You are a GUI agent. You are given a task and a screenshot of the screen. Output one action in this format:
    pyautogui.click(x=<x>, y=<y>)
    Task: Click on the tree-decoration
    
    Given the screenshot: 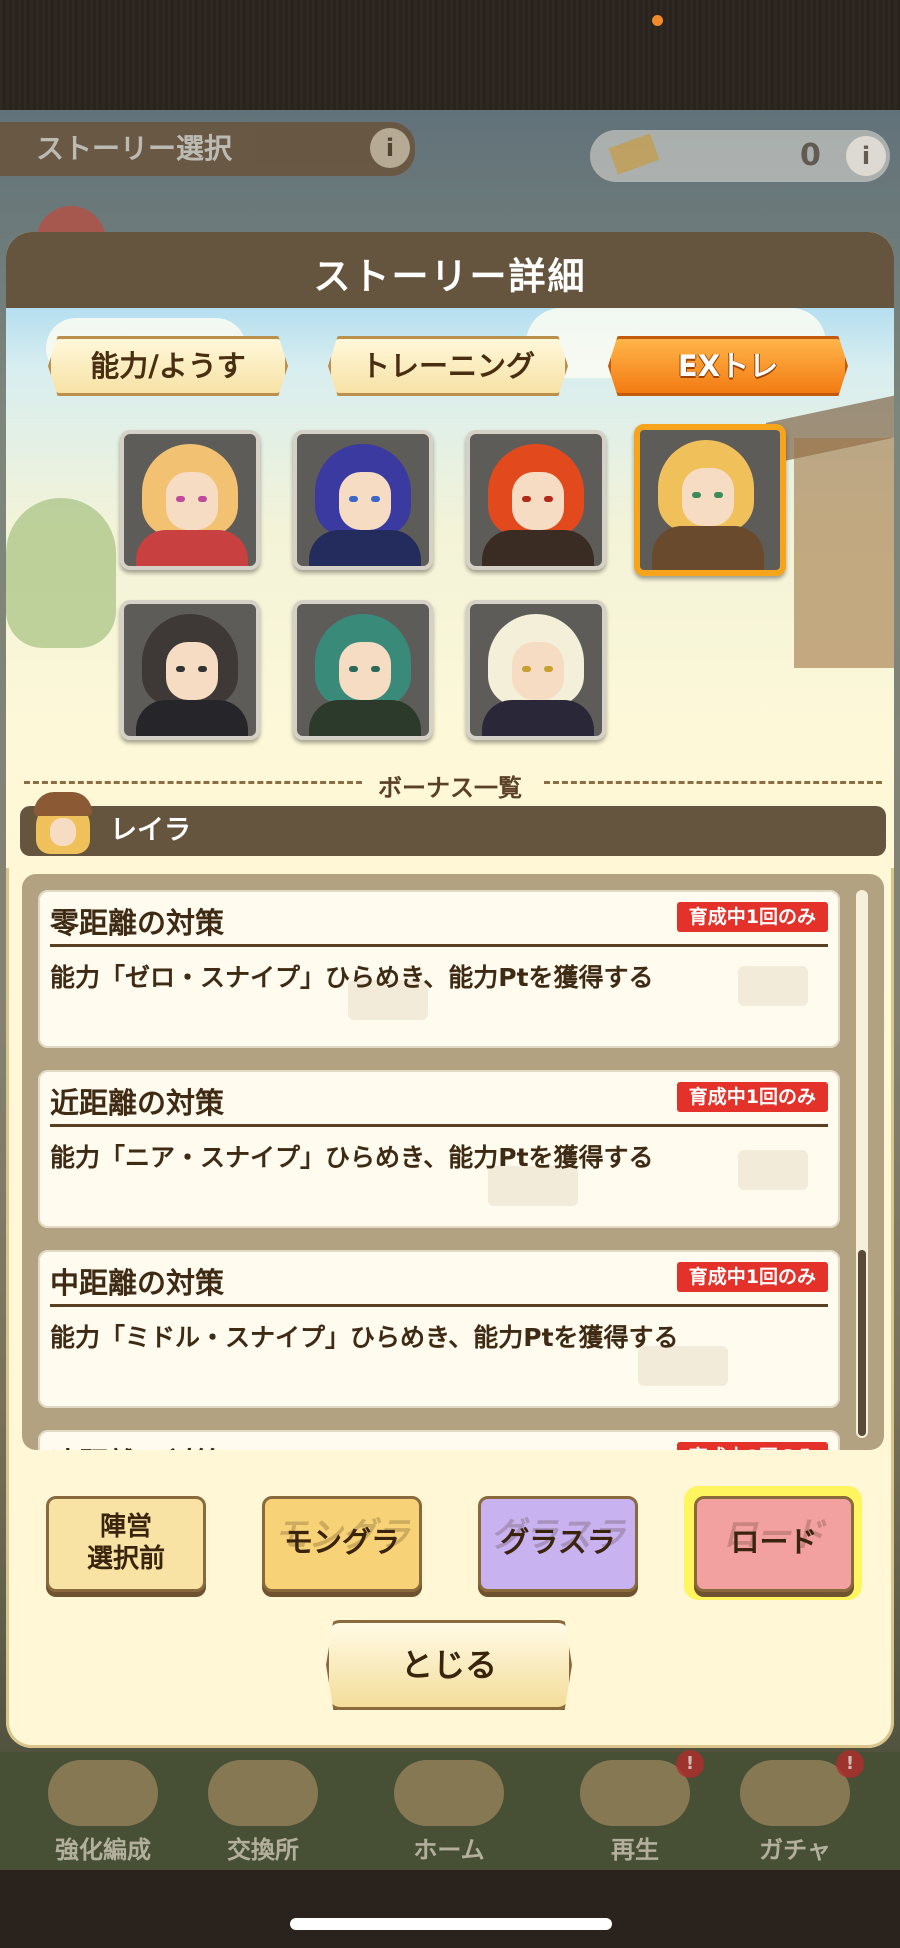 What is the action you would take?
    pyautogui.click(x=61, y=573)
    